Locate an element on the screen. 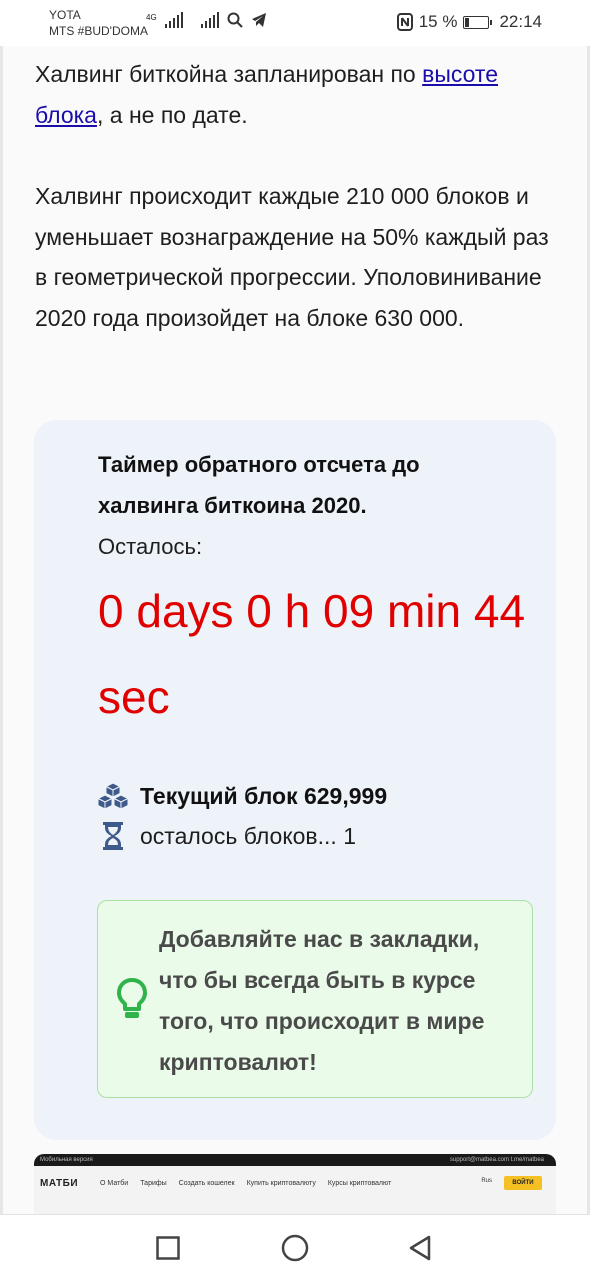 The image size is (590, 1280). blocks-left-row: осталось блоков... 1 is located at coordinates (226, 836).